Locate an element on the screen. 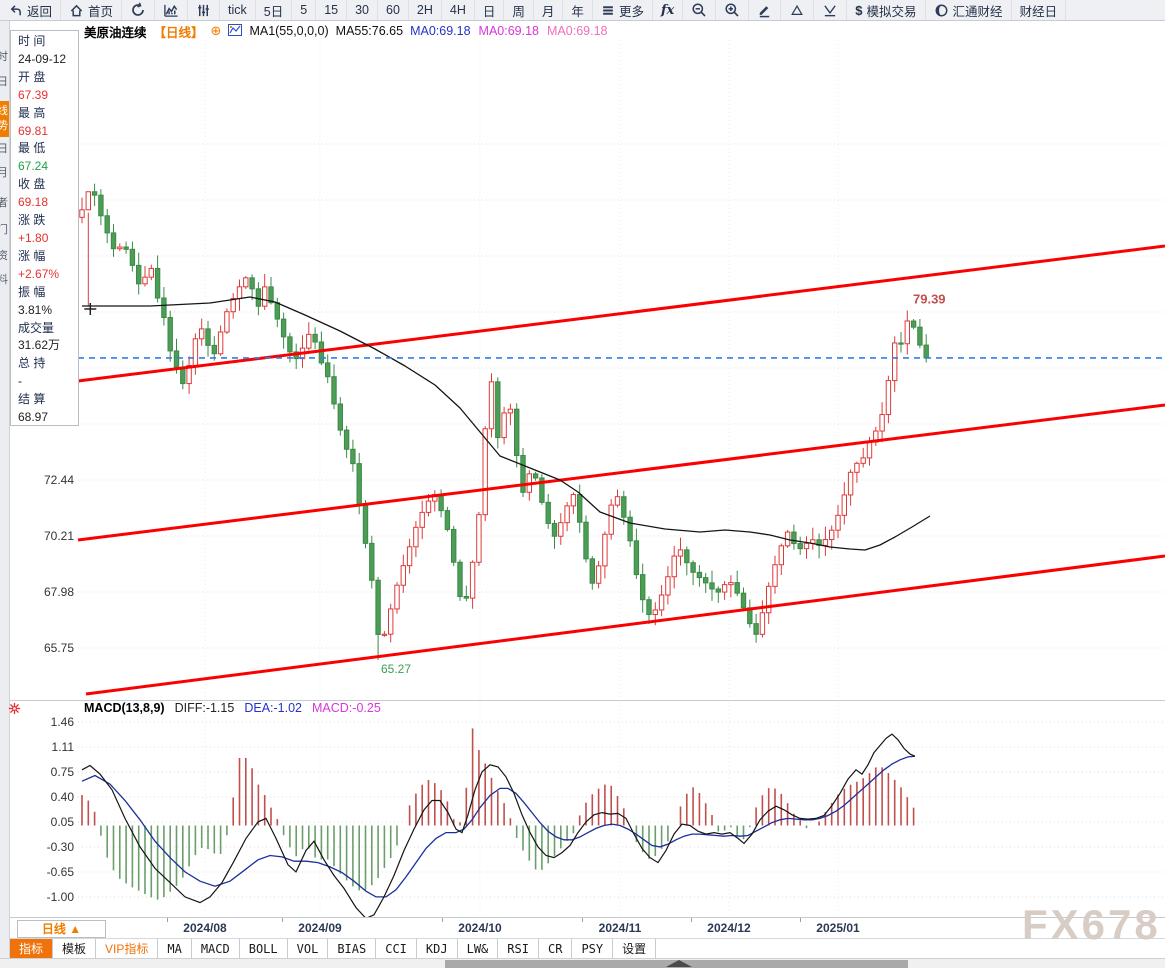  strip-item: 资 is located at coordinates (4, 256).